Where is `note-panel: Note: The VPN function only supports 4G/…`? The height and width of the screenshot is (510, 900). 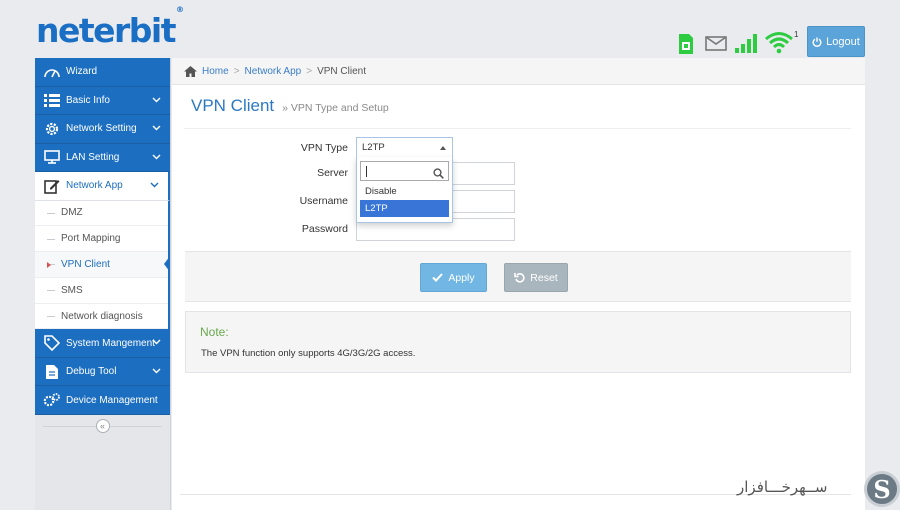 note-panel: Note: The VPN function only supports 4G/… is located at coordinates (518, 342).